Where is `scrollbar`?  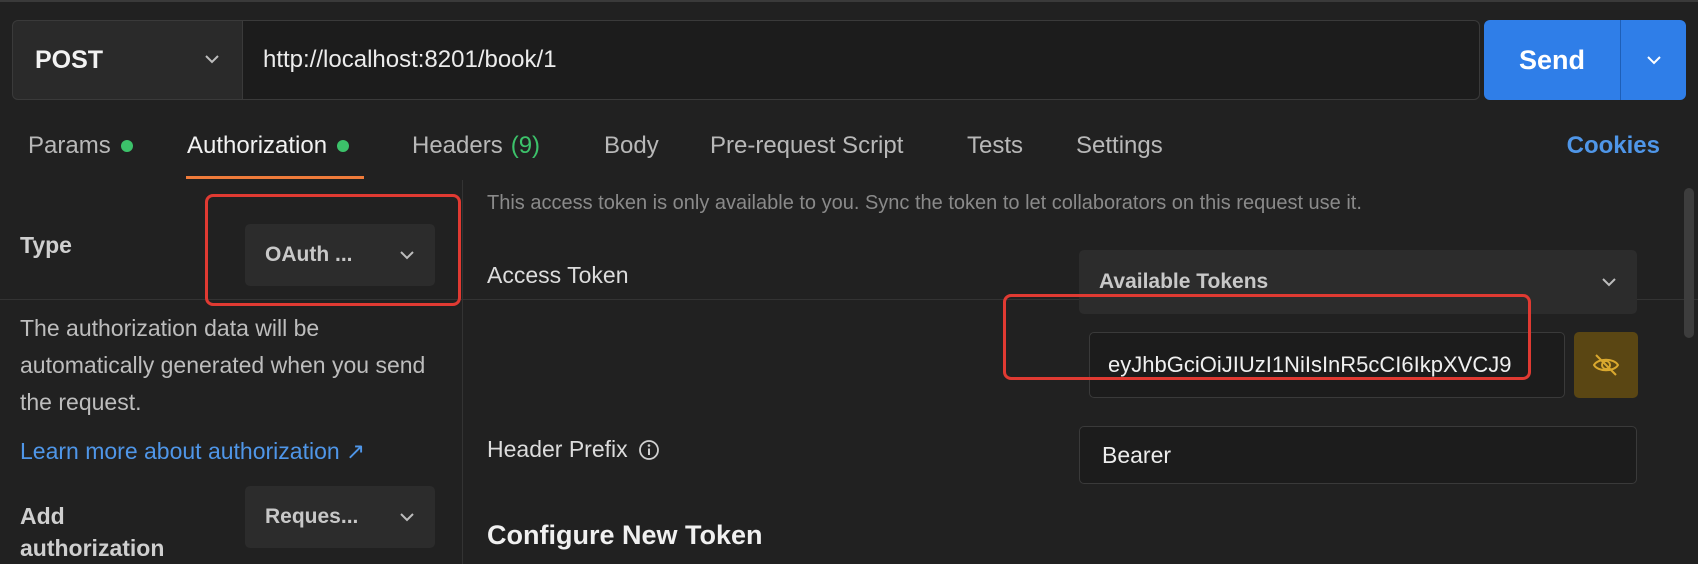 scrollbar is located at coordinates (1689, 263).